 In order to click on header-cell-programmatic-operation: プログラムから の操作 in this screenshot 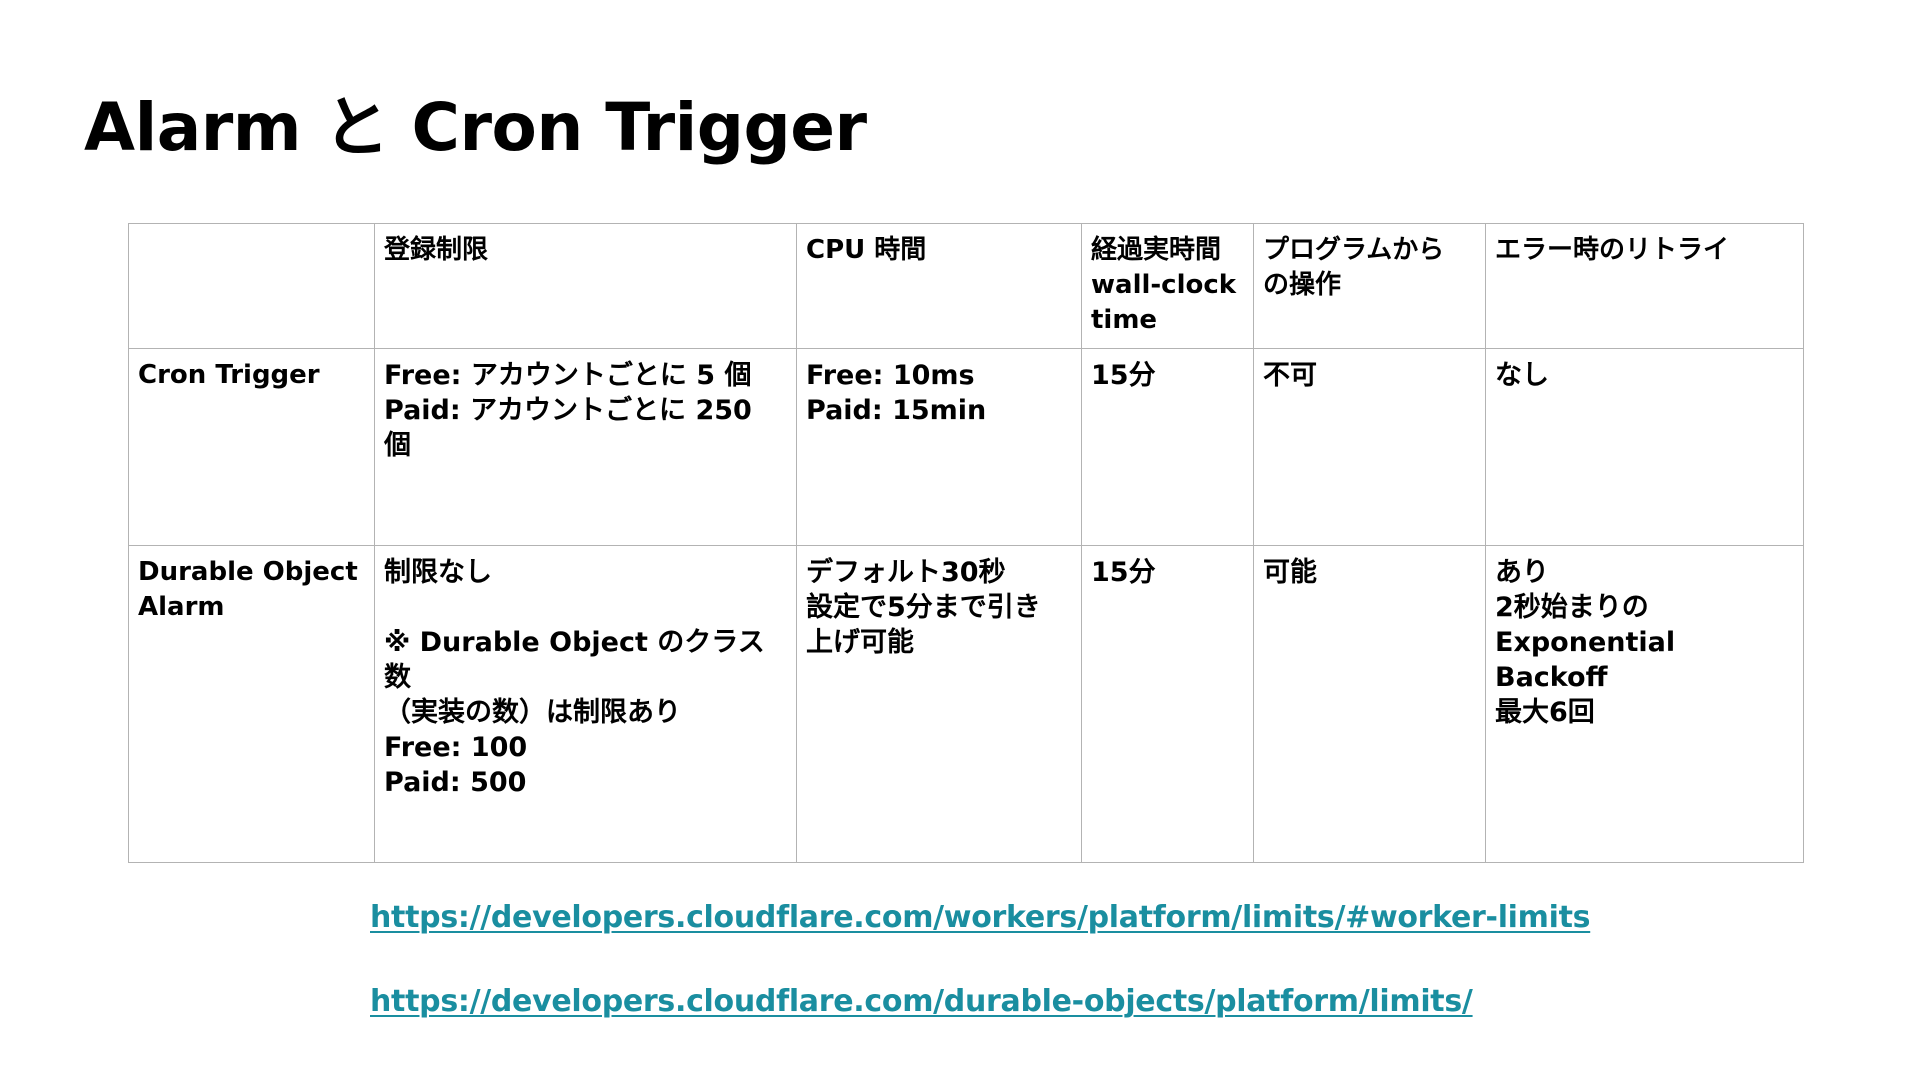, I will do `click(1369, 286)`.